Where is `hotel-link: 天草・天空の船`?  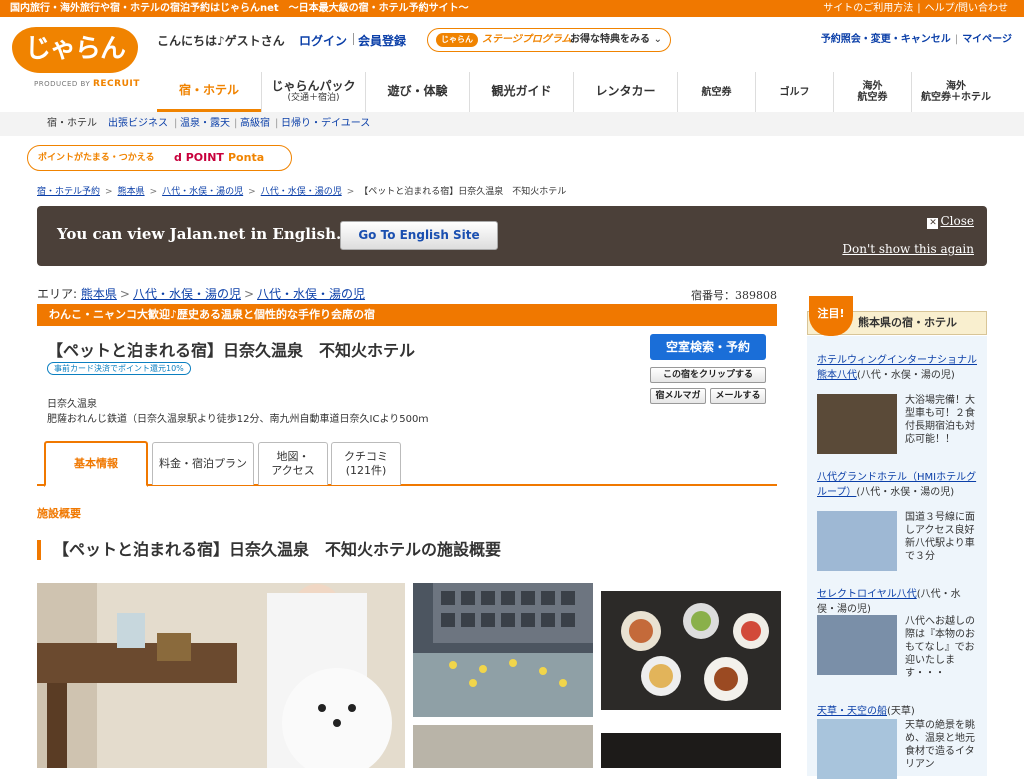
hotel-link: 天草・天空の船 is located at coordinates (852, 711).